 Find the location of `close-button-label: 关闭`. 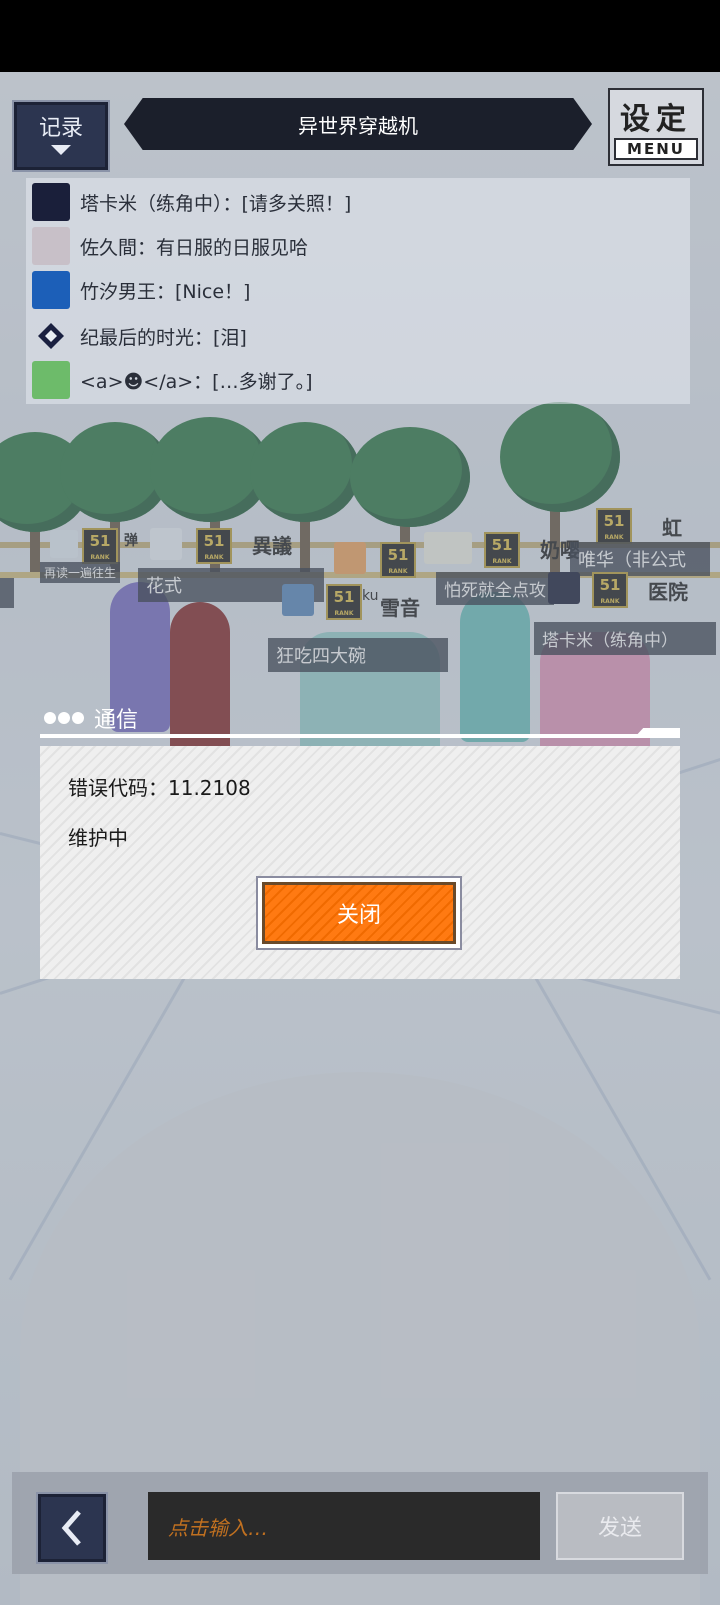

close-button-label: 关闭 is located at coordinates (359, 913).